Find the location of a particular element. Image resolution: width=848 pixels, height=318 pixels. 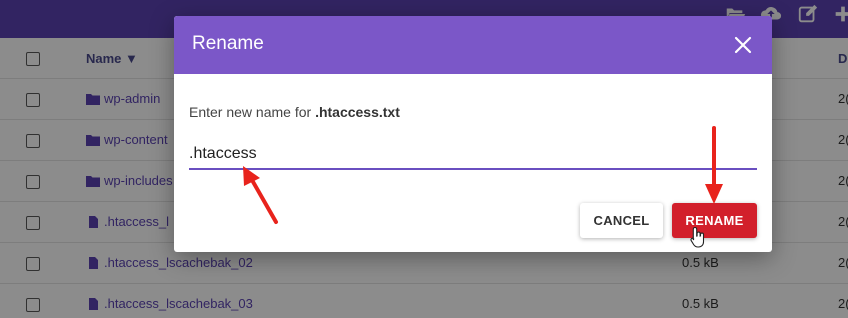

rename-button: RENAME is located at coordinates (714, 220).